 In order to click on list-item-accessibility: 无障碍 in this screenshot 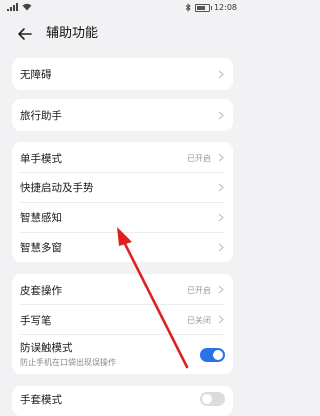, I will do `click(122, 74)`.